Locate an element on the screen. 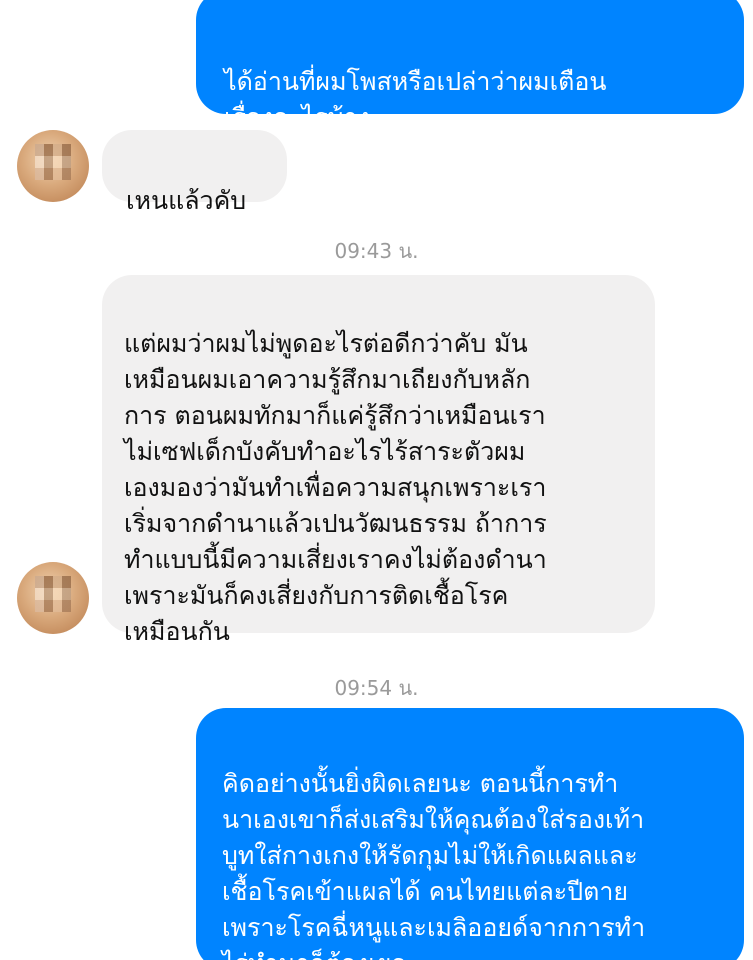  incoming-message: เหนแล้วคับ is located at coordinates (194, 172).